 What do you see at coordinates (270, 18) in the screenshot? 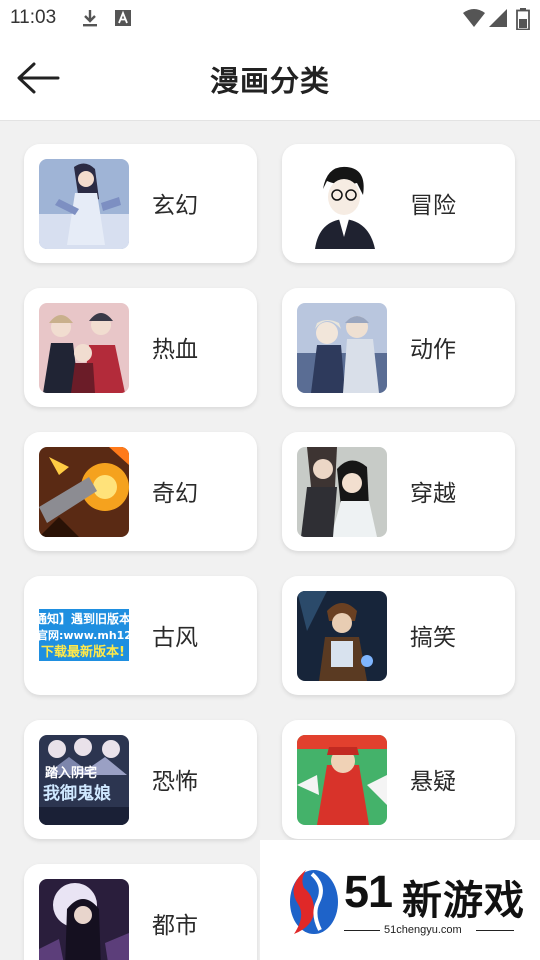
I see `status-bar: 11:03` at bounding box center [270, 18].